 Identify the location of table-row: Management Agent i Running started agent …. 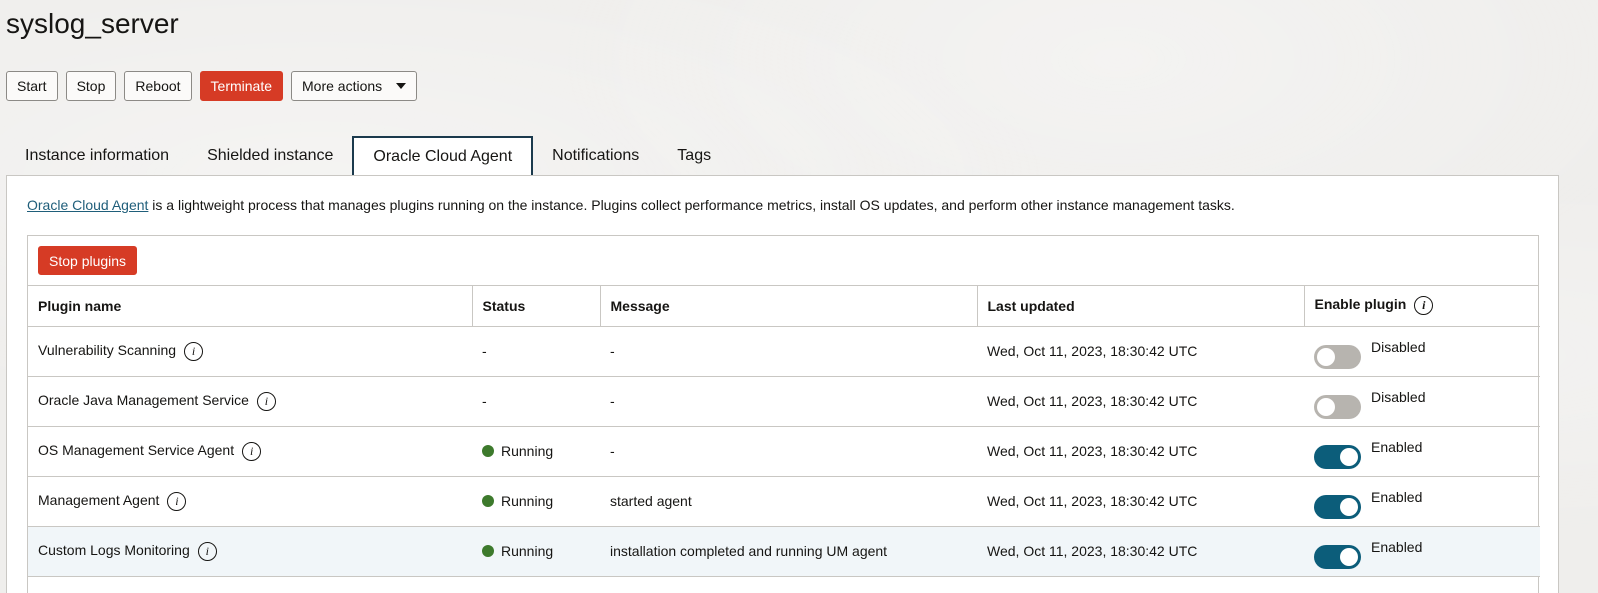
(784, 501).